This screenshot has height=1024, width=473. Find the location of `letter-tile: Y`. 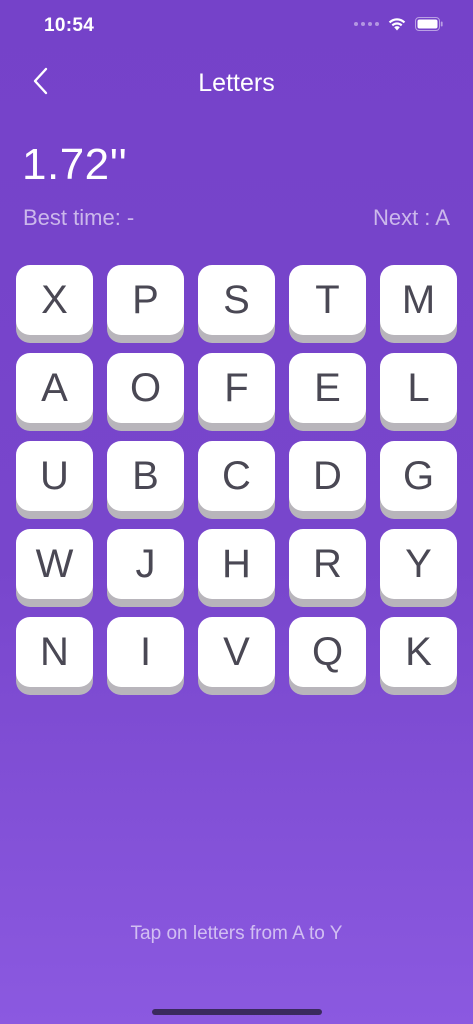

letter-tile: Y is located at coordinates (418, 568).